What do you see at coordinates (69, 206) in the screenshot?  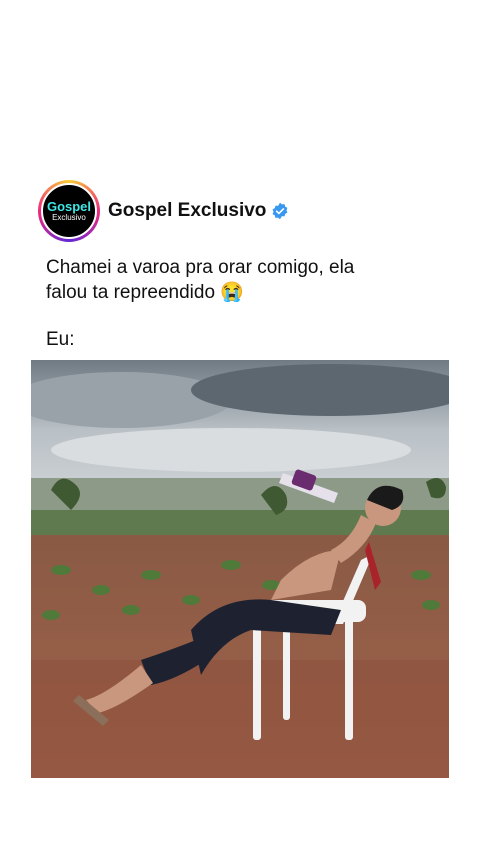 I see `avatar-logo-top: Gospel` at bounding box center [69, 206].